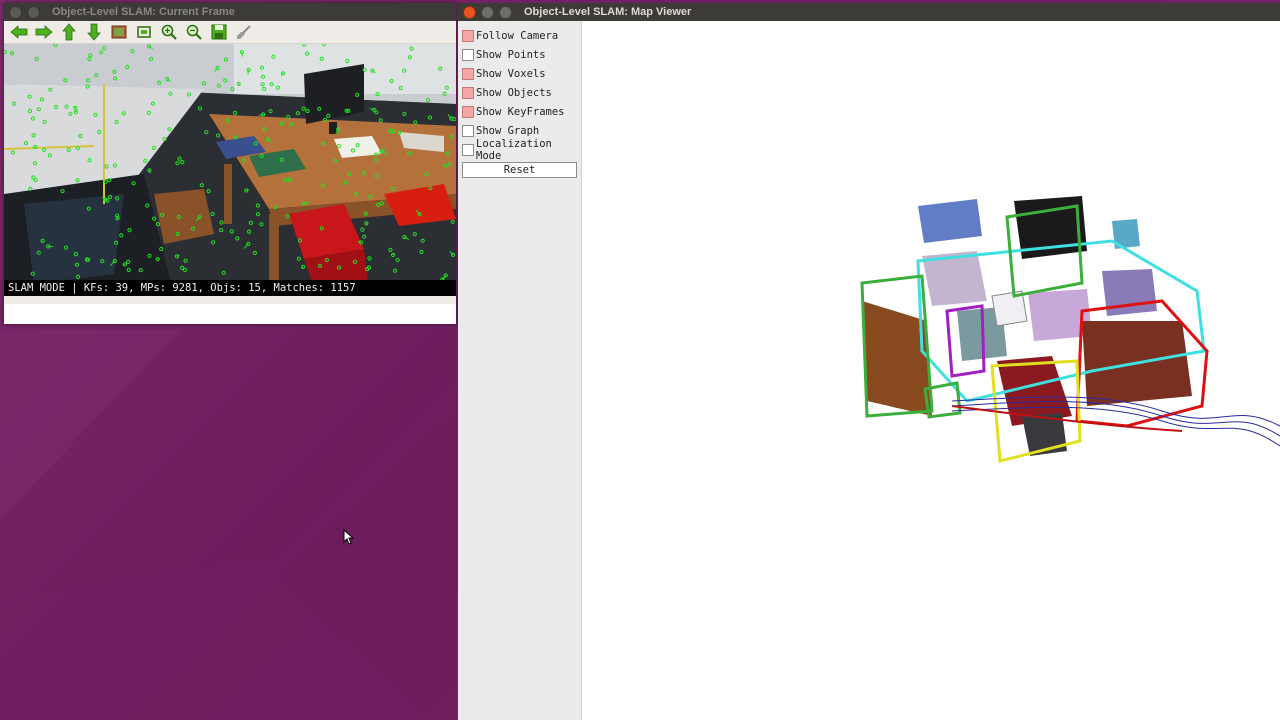  What do you see at coordinates (869, 12) in the screenshot?
I see `map-window-titlebar: Object-Level SLAM: Map Viewer` at bounding box center [869, 12].